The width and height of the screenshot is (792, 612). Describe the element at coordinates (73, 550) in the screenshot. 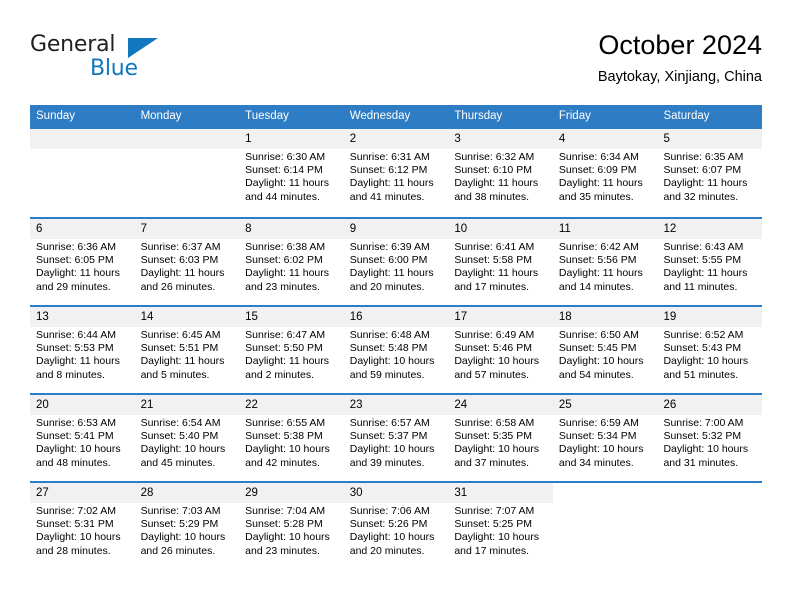

I see `sun-info-line: and 28 minutes.` at that location.